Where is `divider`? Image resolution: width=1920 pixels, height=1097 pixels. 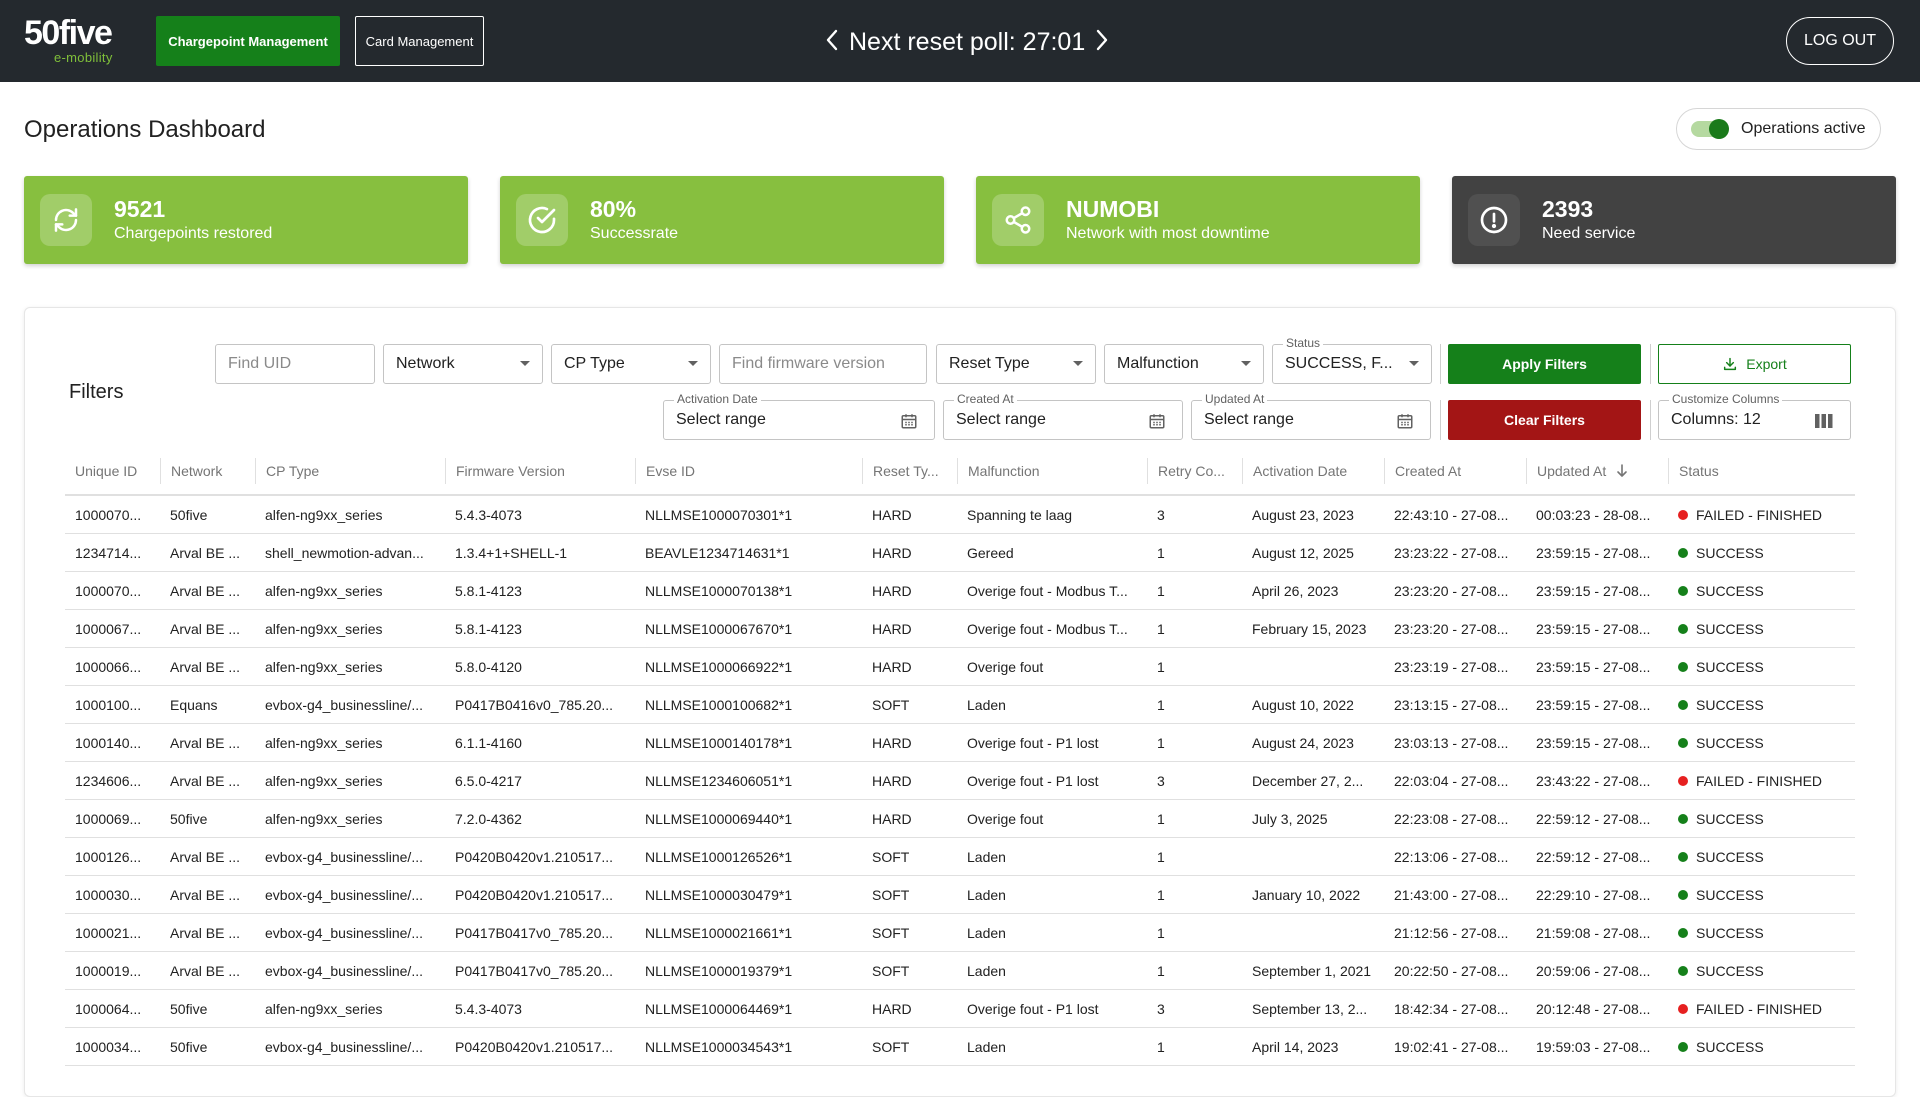 divider is located at coordinates (1440, 364).